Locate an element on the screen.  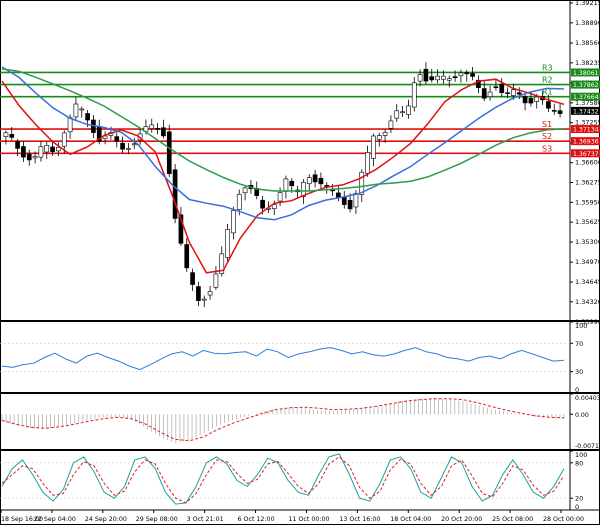
macd-tick-label: 0.00 is located at coordinates (582, 415).